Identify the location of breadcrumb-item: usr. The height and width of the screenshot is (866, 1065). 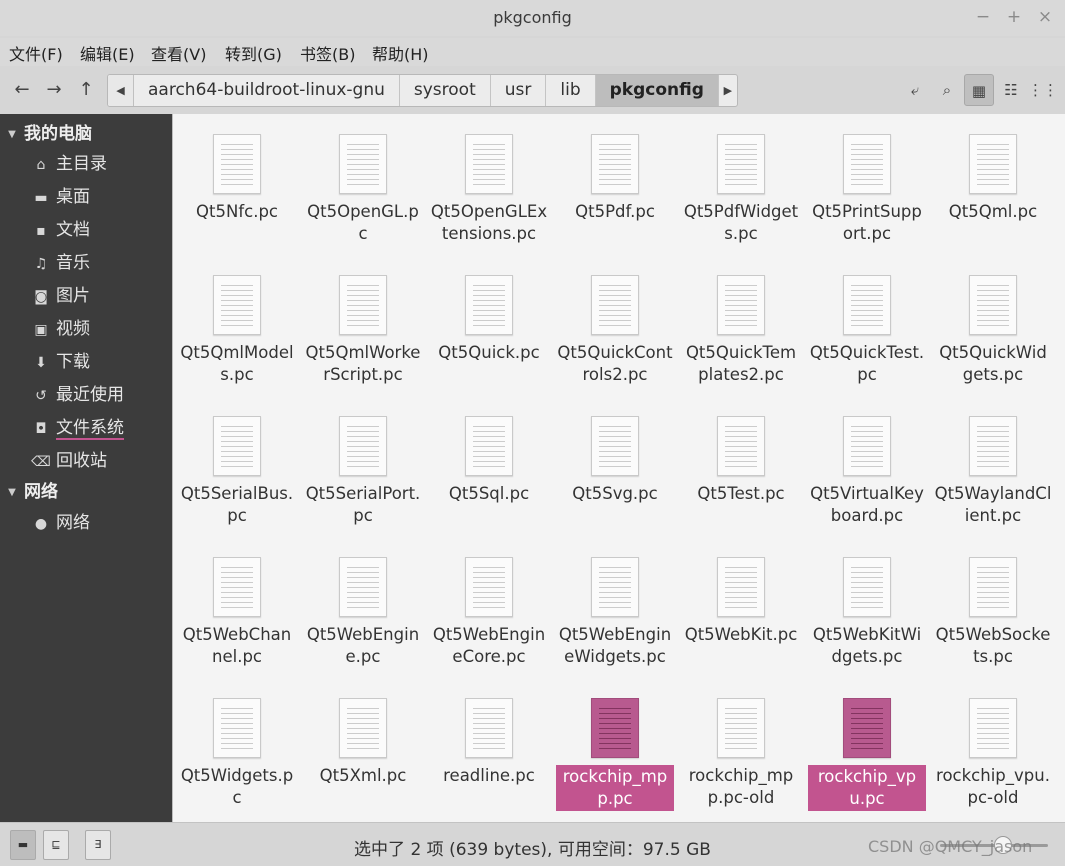
(519, 90).